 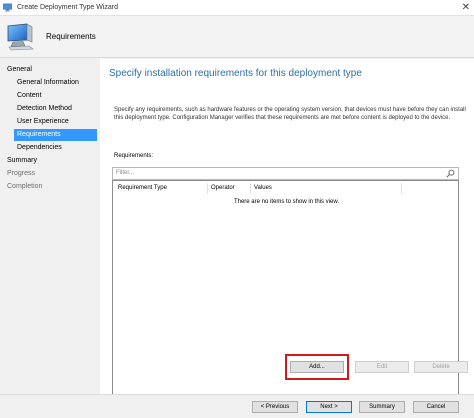 What do you see at coordinates (401, 188) in the screenshot?
I see `column-separator` at bounding box center [401, 188].